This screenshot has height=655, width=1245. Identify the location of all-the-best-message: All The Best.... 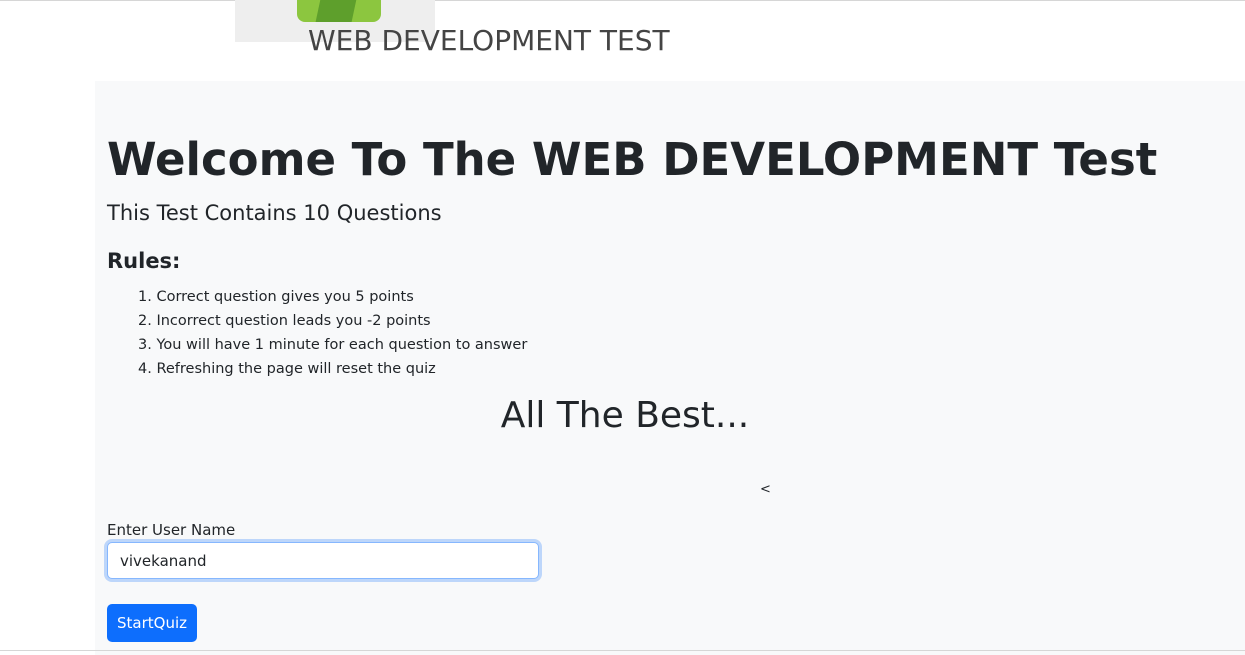
(625, 415).